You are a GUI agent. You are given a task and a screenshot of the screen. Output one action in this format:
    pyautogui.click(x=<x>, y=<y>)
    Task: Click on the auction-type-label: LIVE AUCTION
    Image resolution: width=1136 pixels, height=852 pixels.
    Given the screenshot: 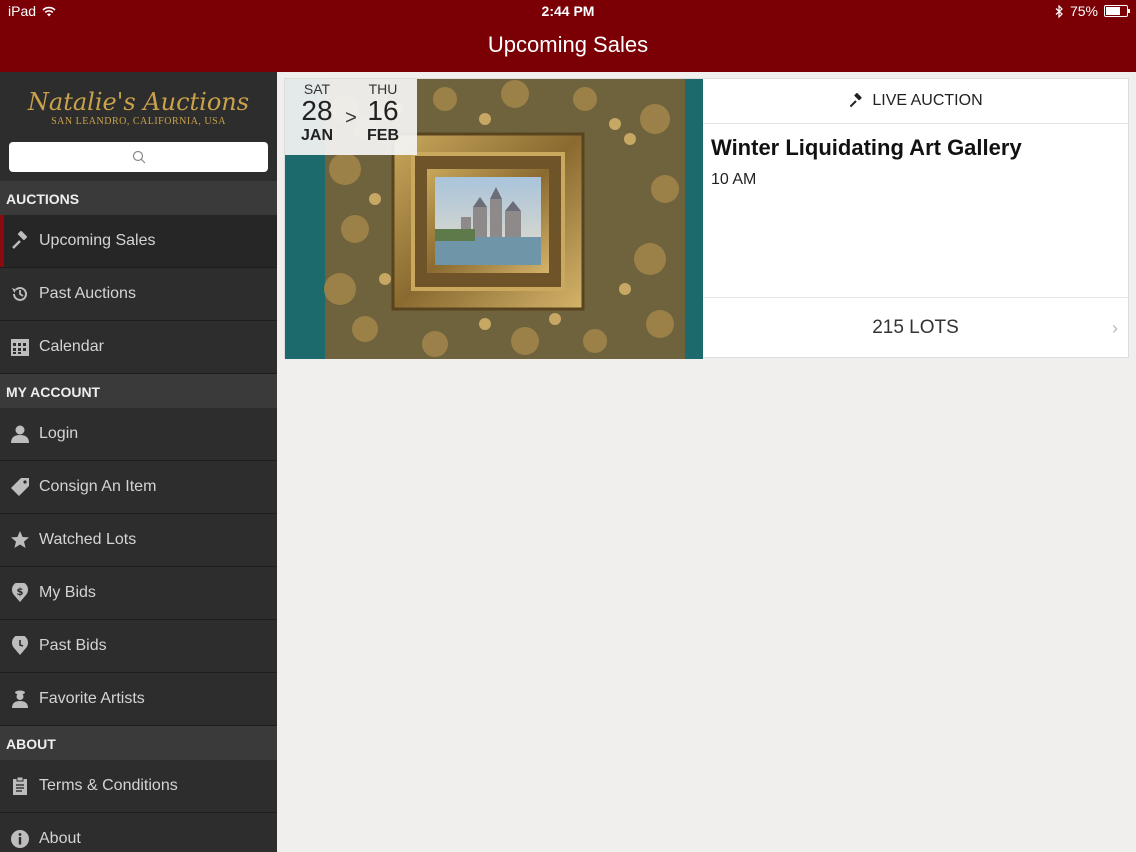 What is the action you would take?
    pyautogui.click(x=927, y=100)
    